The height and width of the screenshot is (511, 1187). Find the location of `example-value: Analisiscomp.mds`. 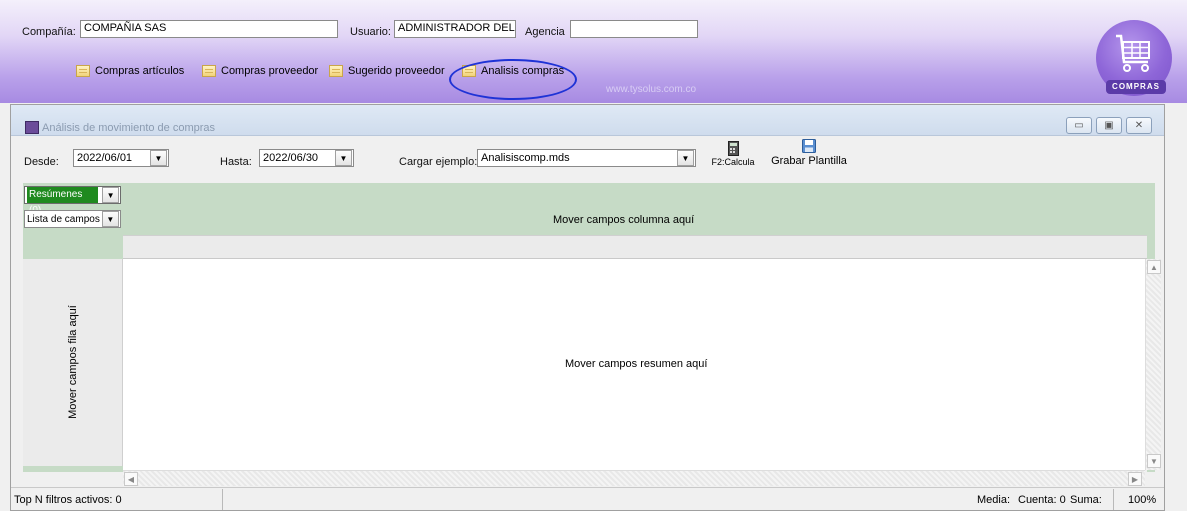

example-value: Analisiscomp.mds is located at coordinates (525, 158).